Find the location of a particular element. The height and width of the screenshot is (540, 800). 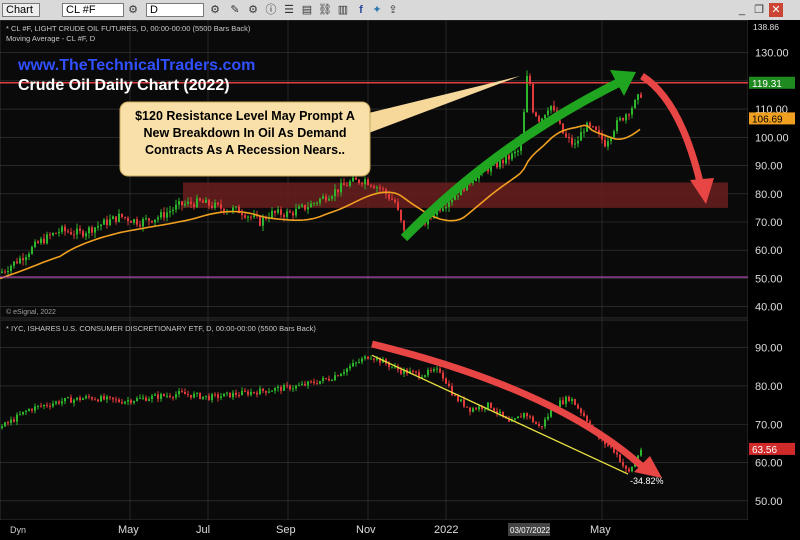

watermark: www.TheTechnicalTraders.com is located at coordinates (136, 65).